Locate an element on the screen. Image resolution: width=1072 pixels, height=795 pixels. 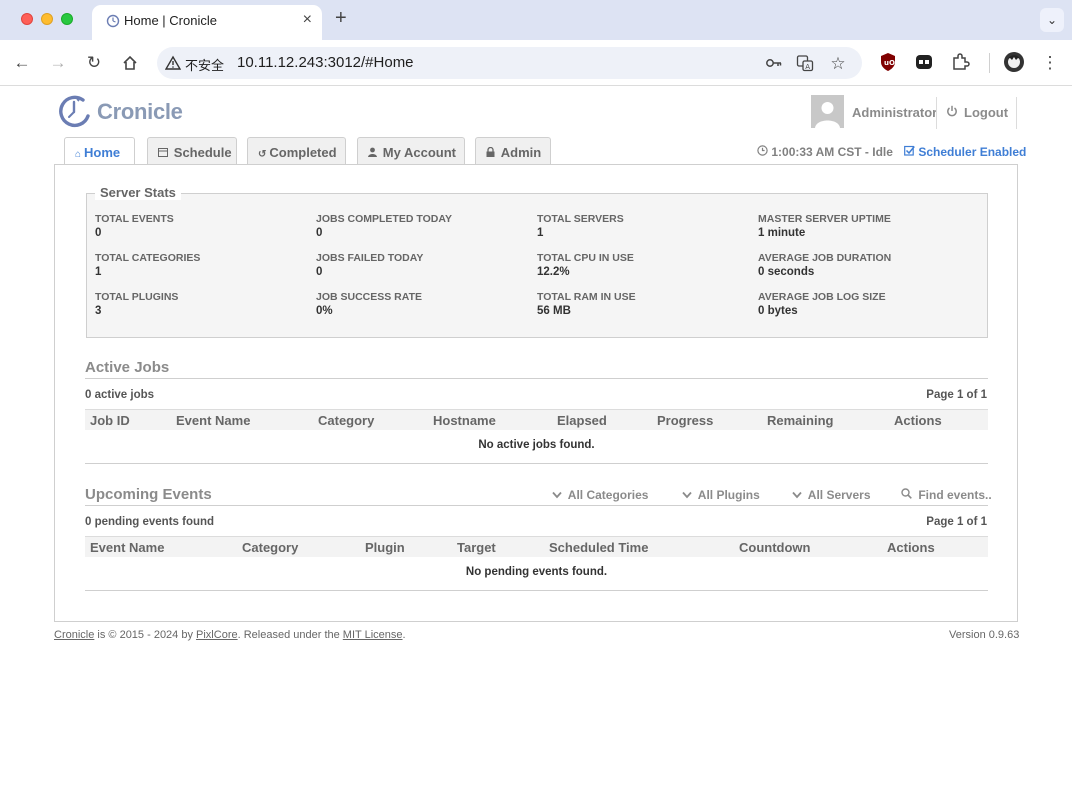
stat-total-cpu: TOTAL CPU IN USE 12.2% is located at coordinates (642, 265).